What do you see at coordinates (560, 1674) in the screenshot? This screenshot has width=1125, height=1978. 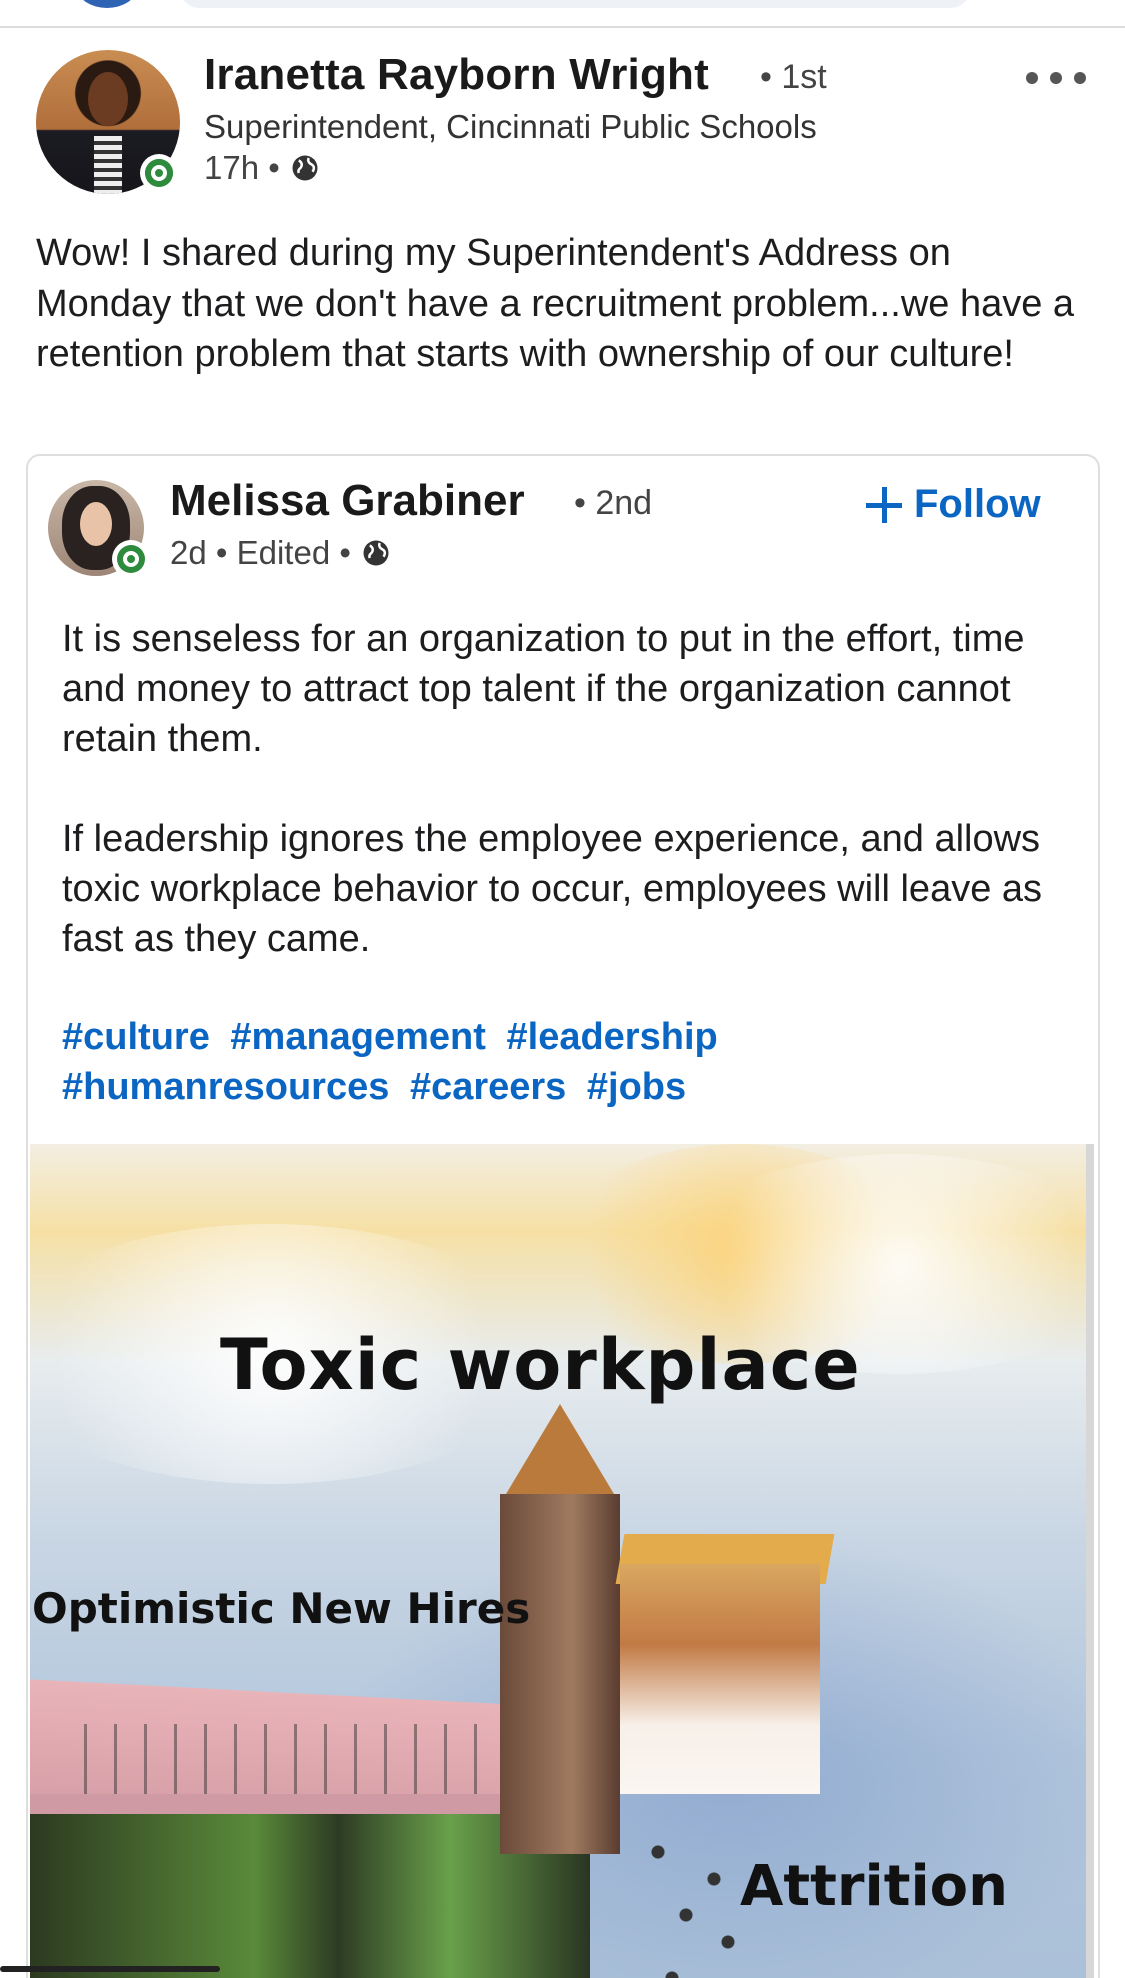 I see `tower` at bounding box center [560, 1674].